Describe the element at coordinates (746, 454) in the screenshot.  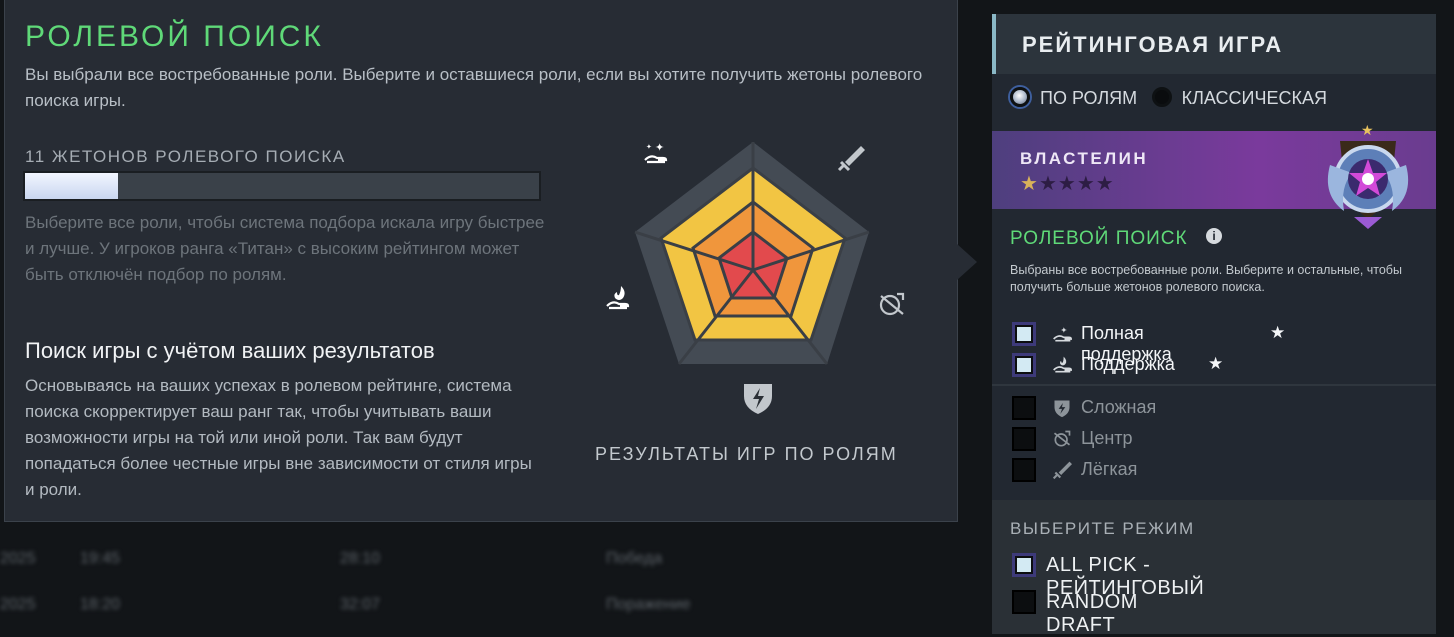
I see `radar-chart-label: РЕЗУЛЬТАТЫ ИГР ПО РОЛЯМ` at that location.